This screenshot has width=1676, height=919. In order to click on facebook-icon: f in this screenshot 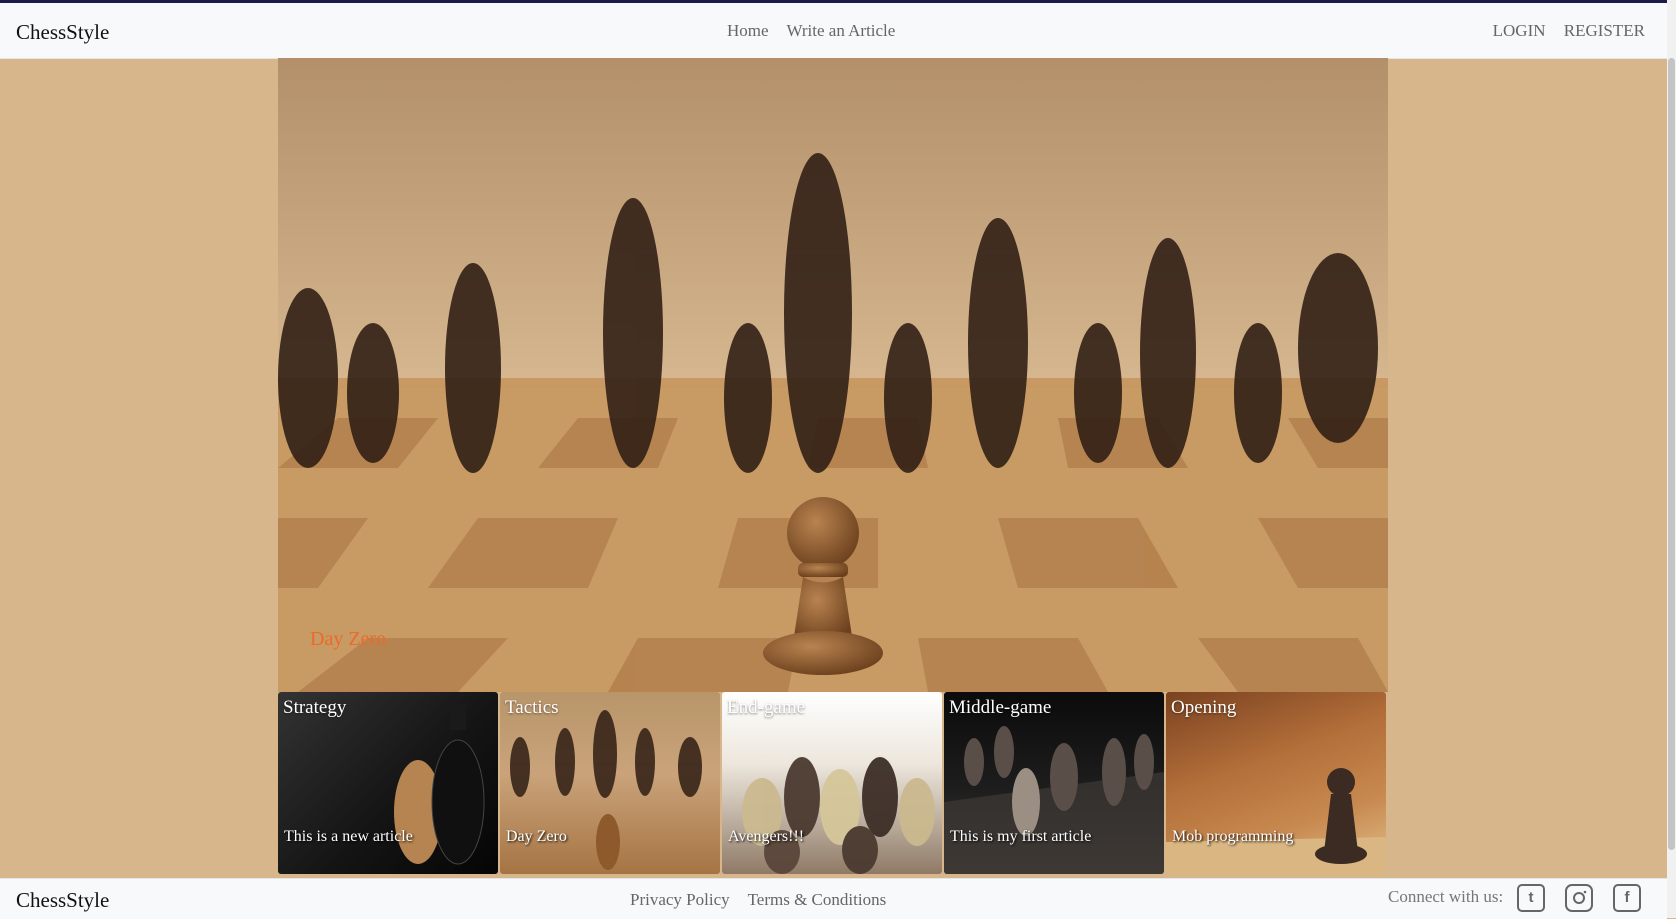, I will do `click(1627, 898)`.